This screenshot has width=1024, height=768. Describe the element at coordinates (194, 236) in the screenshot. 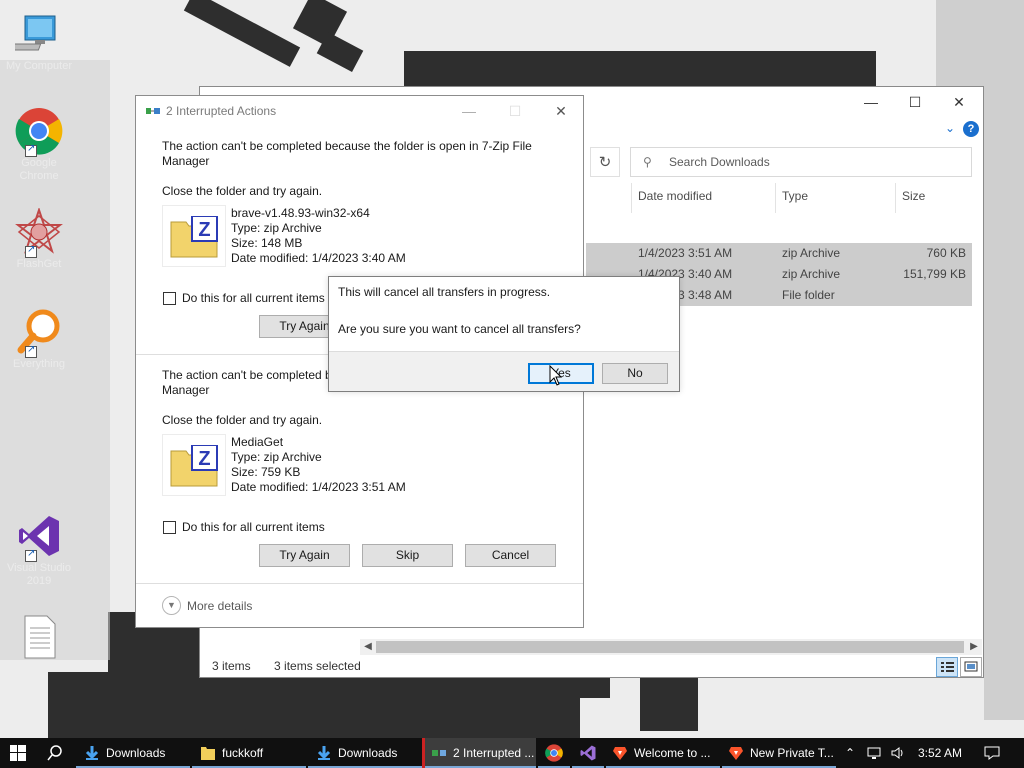

I see `zip-file-icon: Z` at that location.